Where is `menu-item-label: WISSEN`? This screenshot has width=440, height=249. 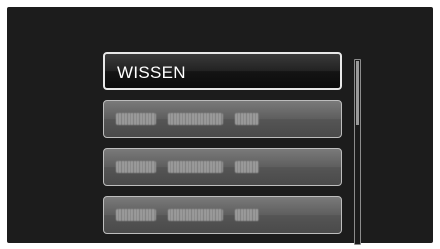
menu-item-label: WISSEN is located at coordinates (151, 72).